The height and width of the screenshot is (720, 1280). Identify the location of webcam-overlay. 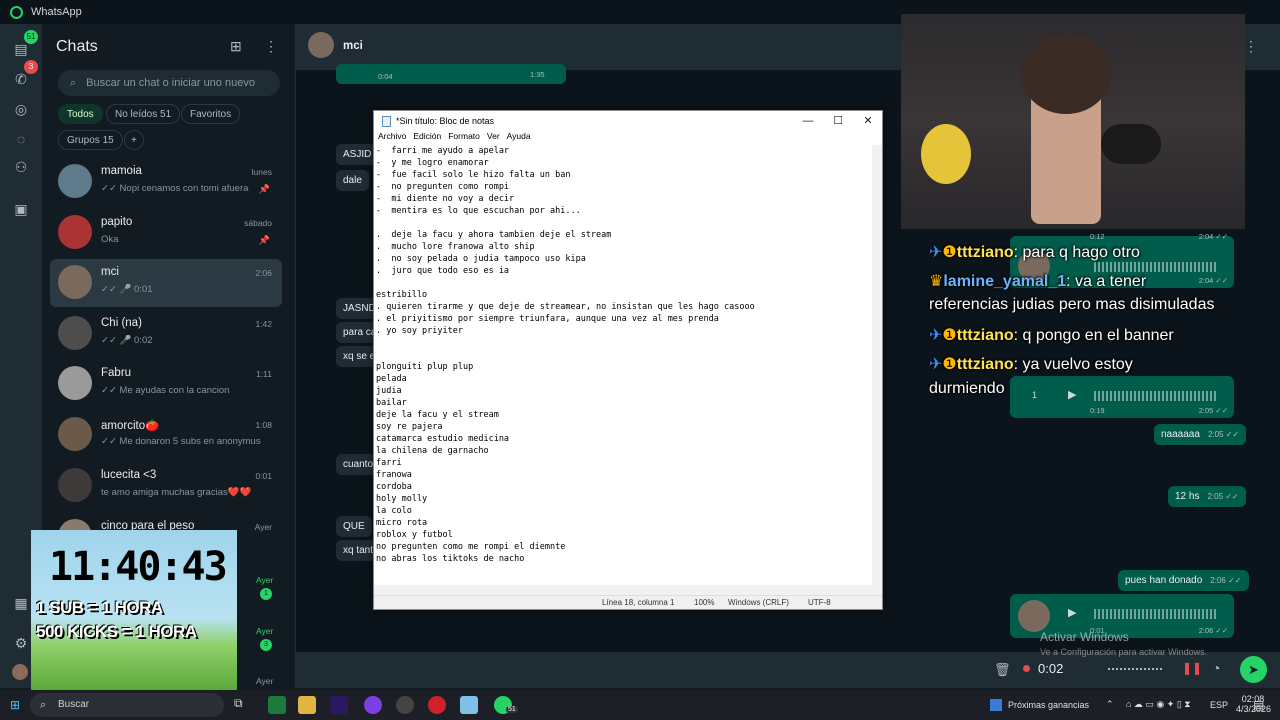
(1073, 121).